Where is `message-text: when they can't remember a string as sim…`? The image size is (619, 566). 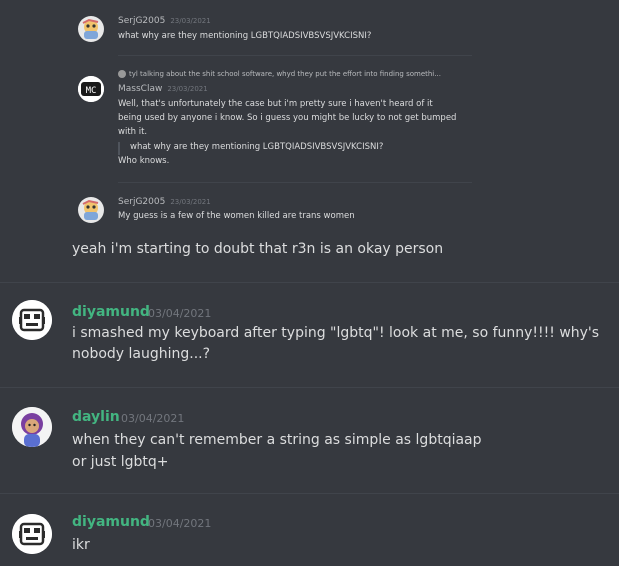
message-text: when they can't remember a string as sim… is located at coordinates (277, 440).